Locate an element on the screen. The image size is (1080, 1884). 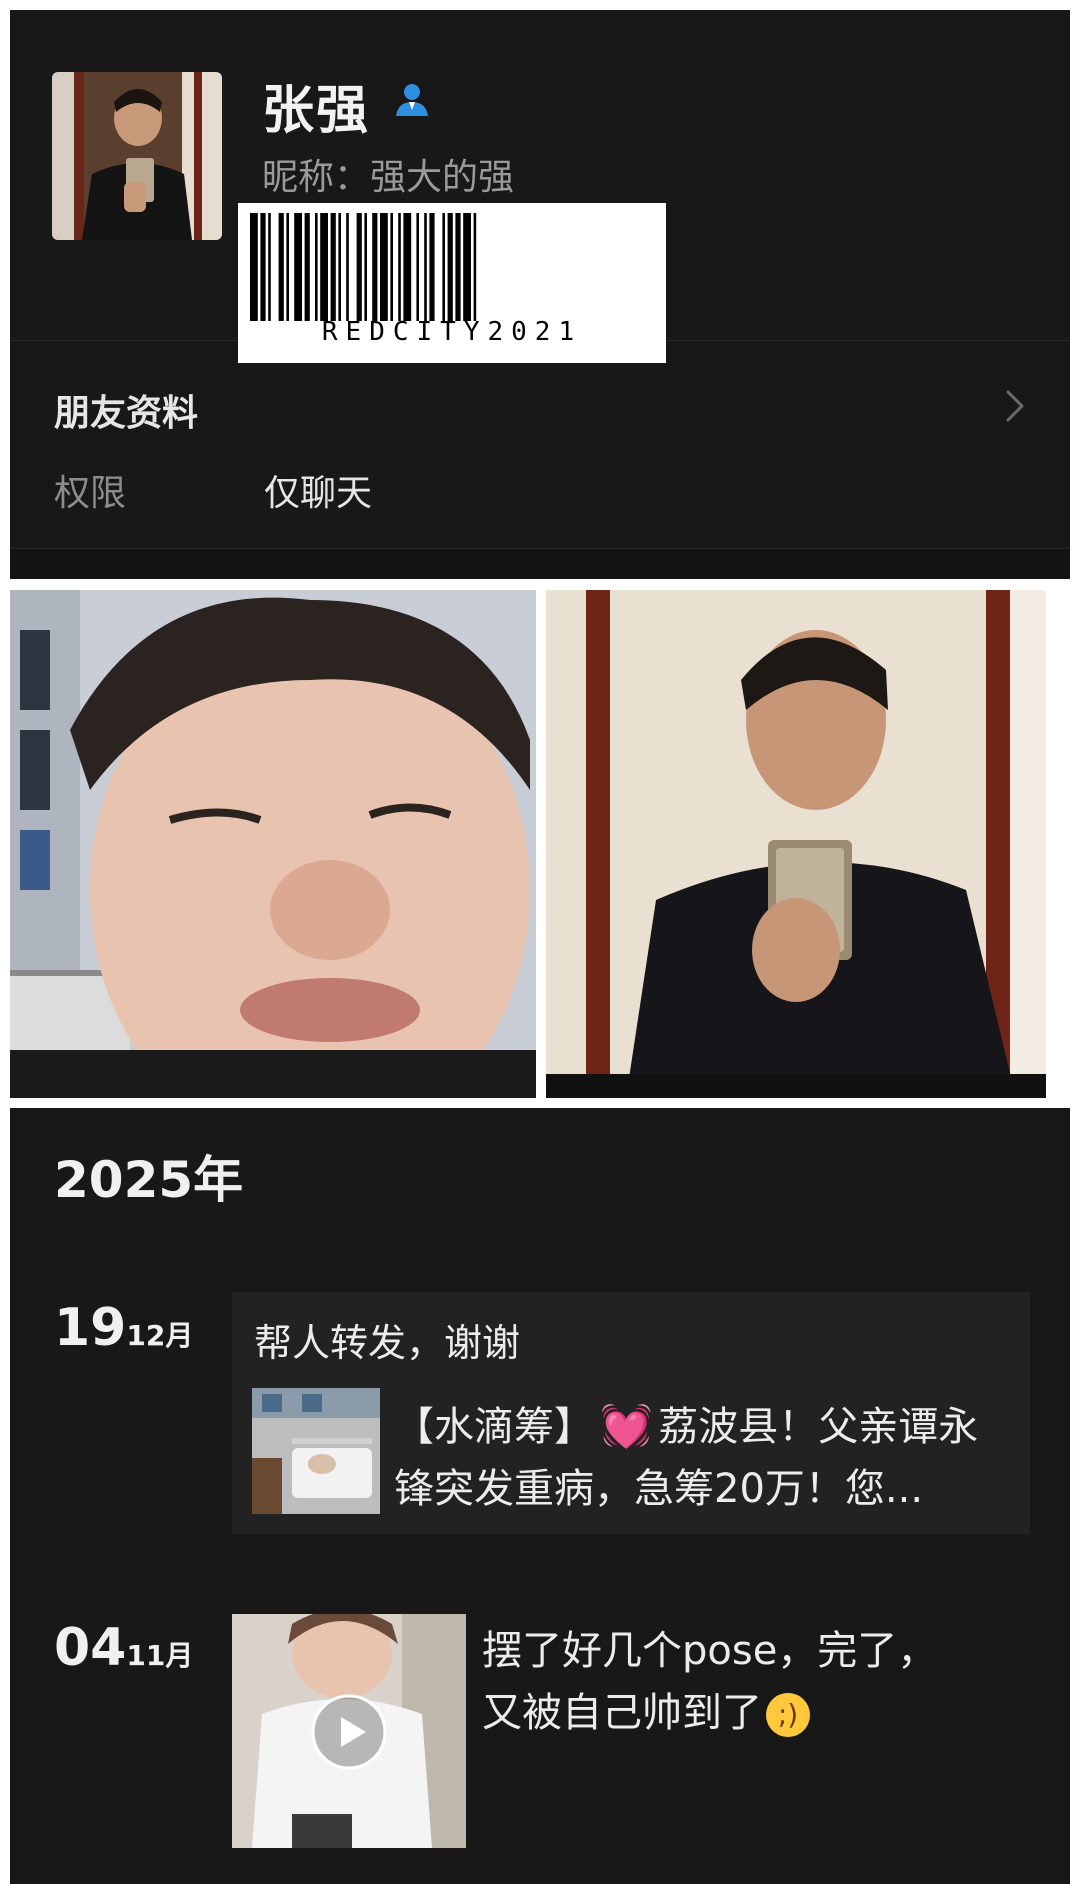
heart-emoji-icon: 💓 is located at coordinates (626, 1425).